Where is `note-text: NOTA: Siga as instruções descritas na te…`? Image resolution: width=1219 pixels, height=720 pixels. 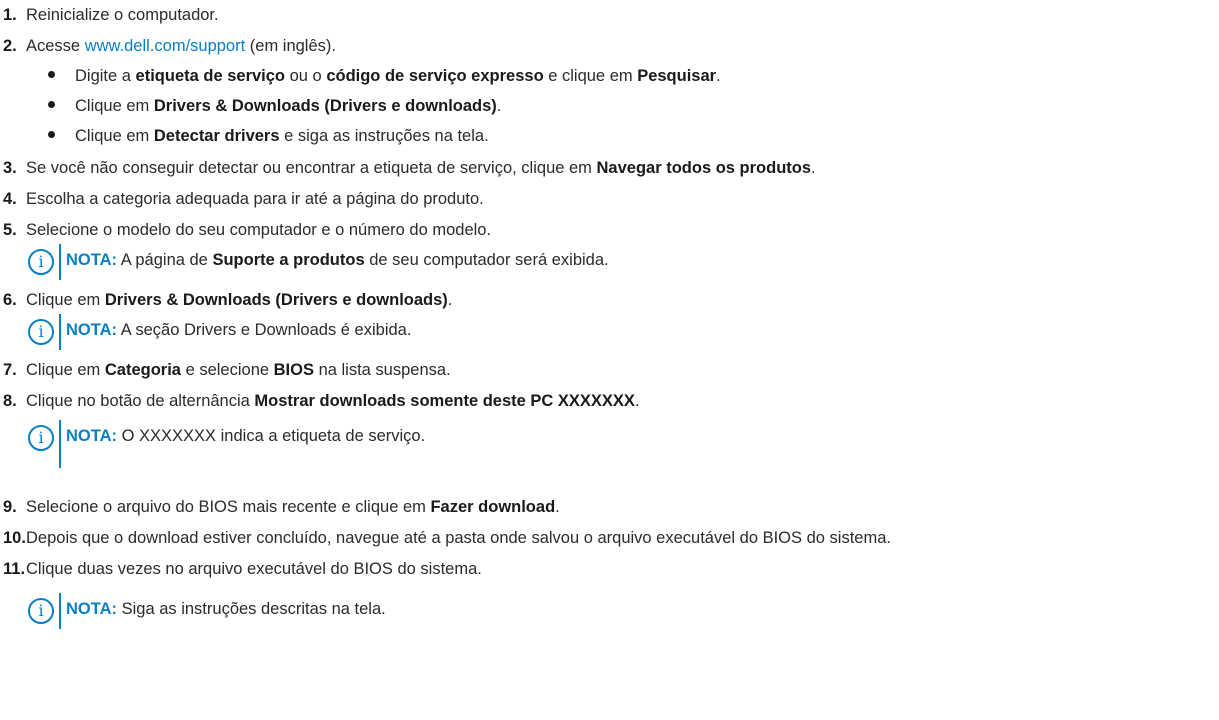 note-text: NOTA: Siga as instruções descritas na te… is located at coordinates (226, 609).